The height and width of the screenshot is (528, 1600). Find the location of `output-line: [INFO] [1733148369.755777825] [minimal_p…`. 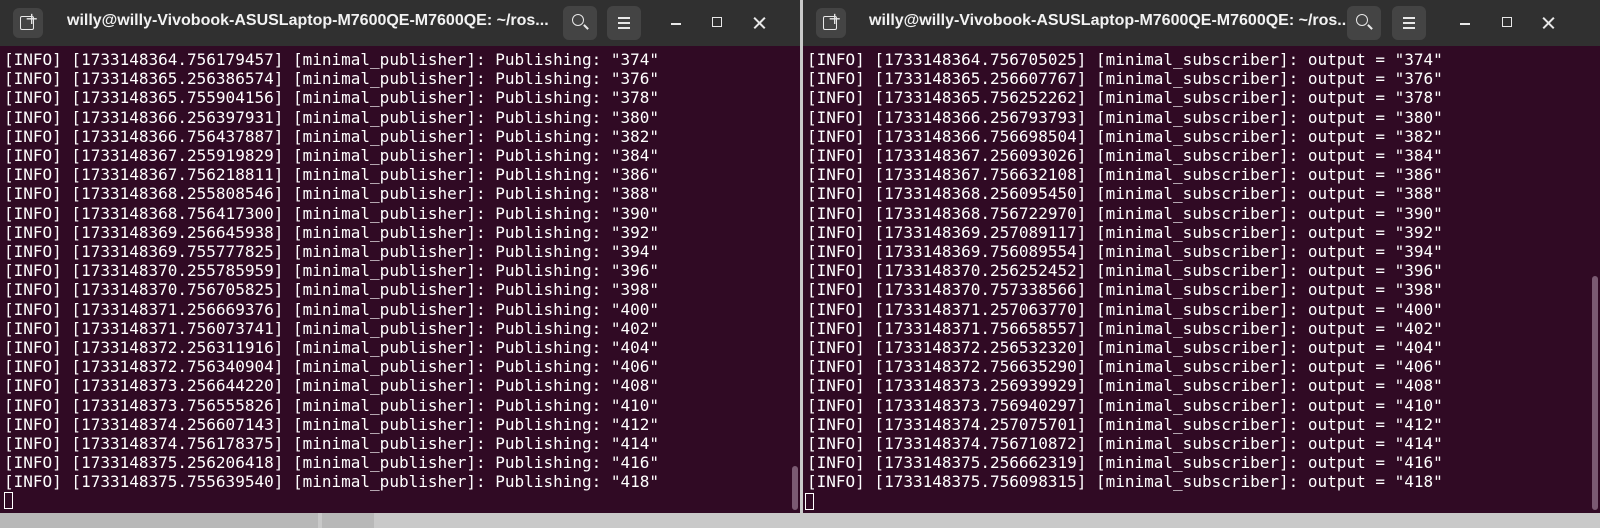

output-line: [INFO] [1733148369.755777825] [minimal_p… is located at coordinates (332, 252).